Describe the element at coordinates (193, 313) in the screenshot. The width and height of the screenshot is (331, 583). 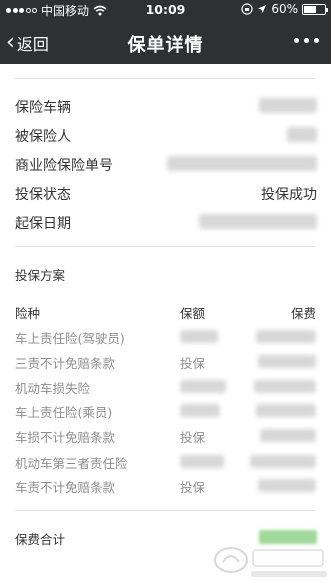
I see `col-amount-header: 保额` at that location.